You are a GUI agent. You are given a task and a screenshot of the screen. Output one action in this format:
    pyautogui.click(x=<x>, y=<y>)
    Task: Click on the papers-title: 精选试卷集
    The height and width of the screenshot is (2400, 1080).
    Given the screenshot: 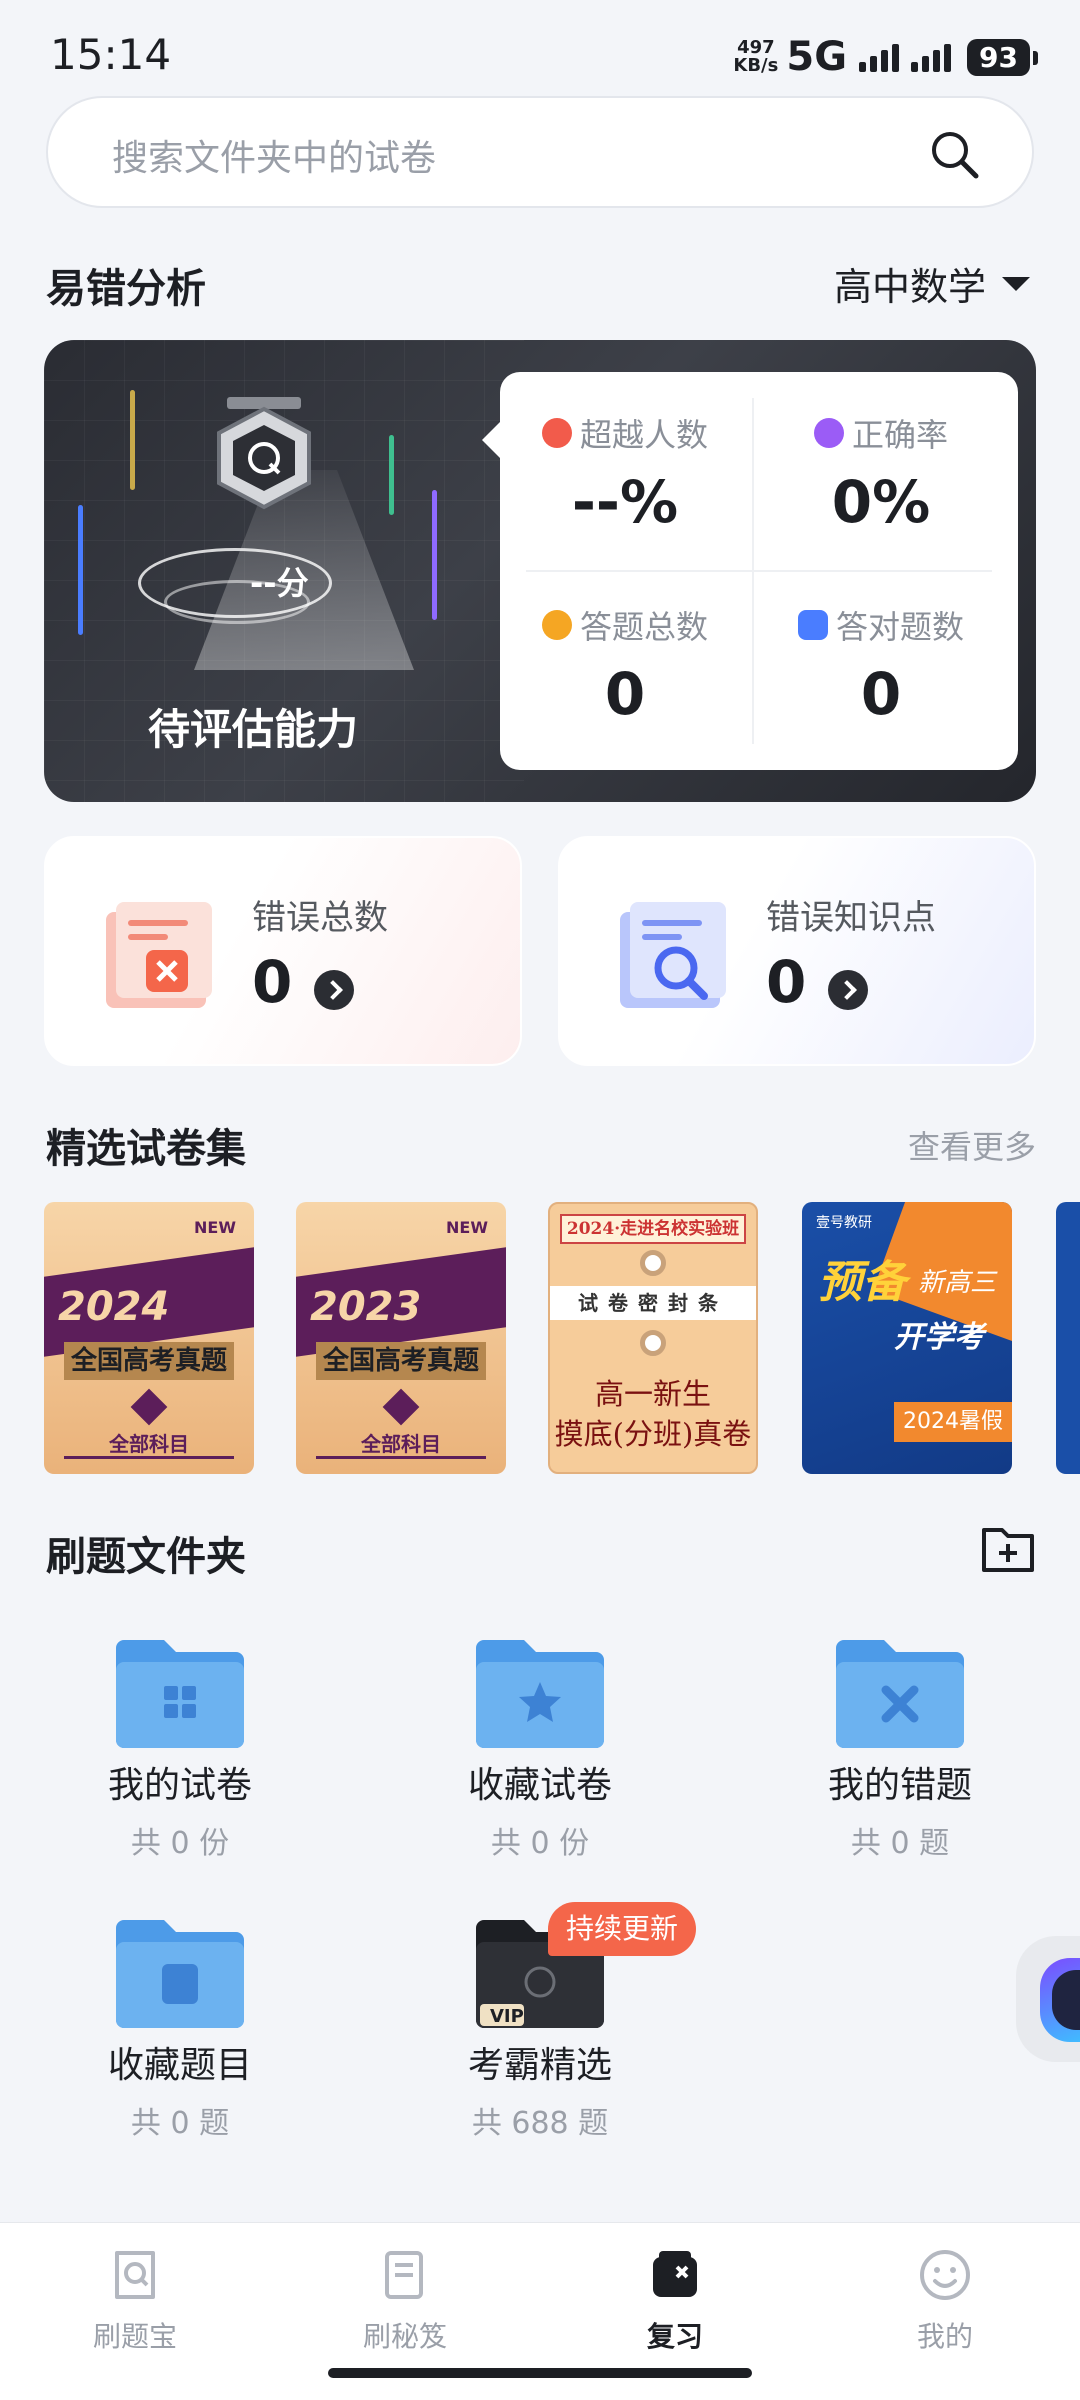 What is the action you would take?
    pyautogui.click(x=146, y=1149)
    